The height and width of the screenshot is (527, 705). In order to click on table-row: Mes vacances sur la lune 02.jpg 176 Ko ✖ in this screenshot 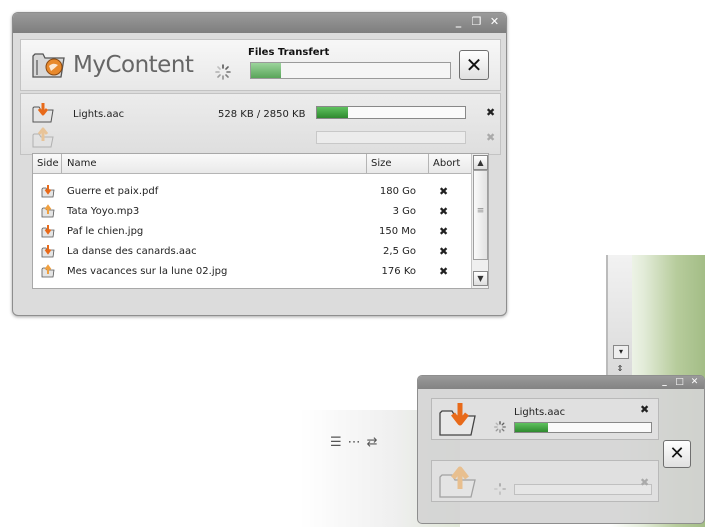, I will do `click(251, 272)`.